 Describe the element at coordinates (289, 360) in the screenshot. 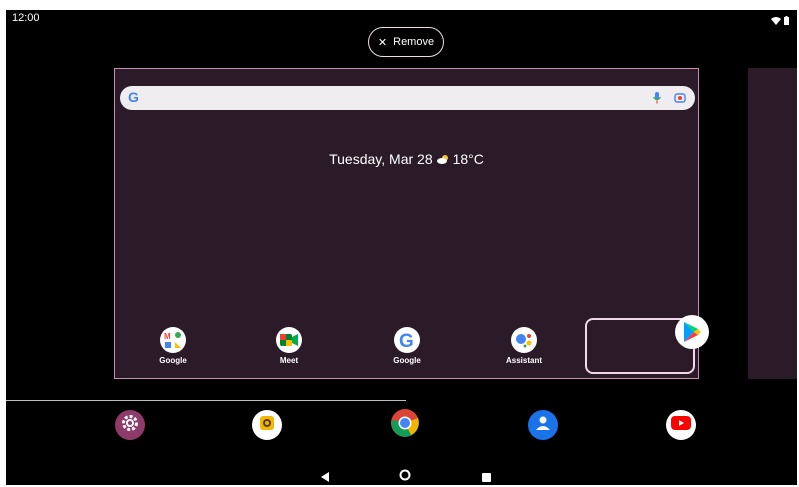

I see `app-label: Meet` at that location.